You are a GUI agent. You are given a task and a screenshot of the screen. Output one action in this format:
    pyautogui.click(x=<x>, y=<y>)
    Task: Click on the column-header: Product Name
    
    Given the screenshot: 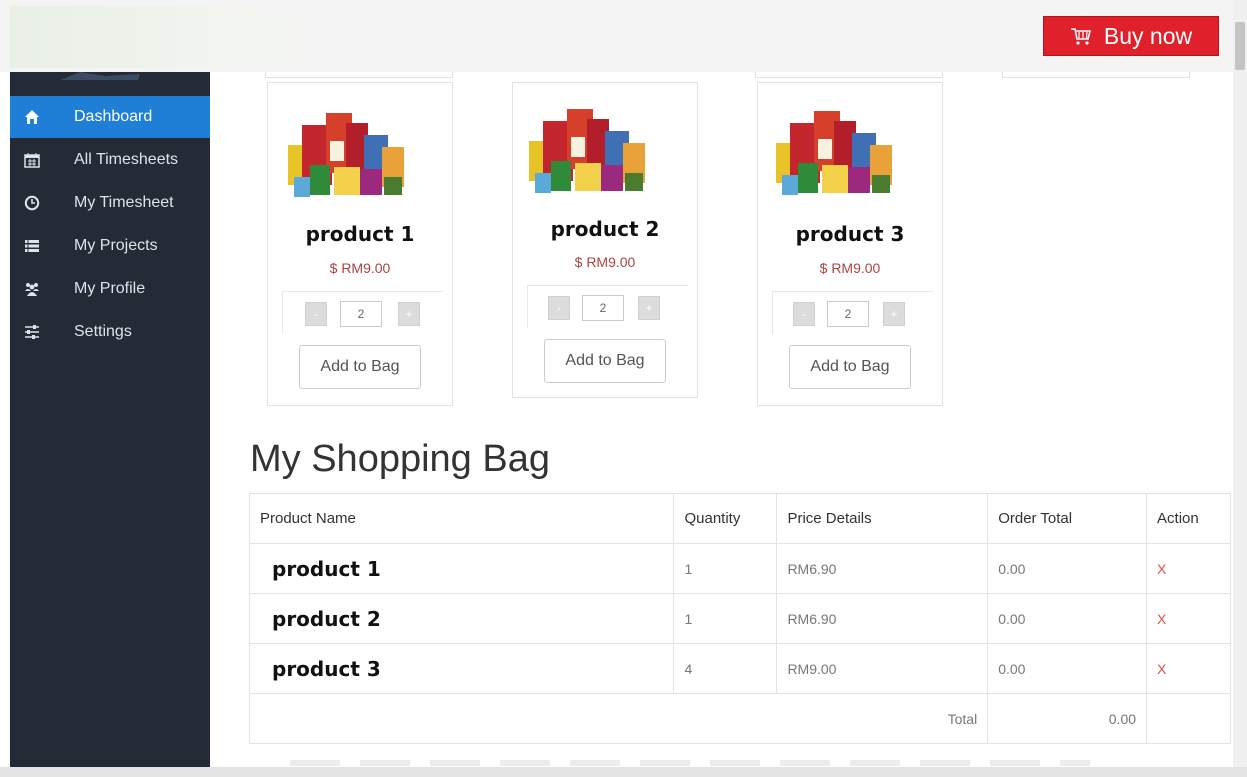 What is the action you would take?
    pyautogui.click(x=461, y=518)
    